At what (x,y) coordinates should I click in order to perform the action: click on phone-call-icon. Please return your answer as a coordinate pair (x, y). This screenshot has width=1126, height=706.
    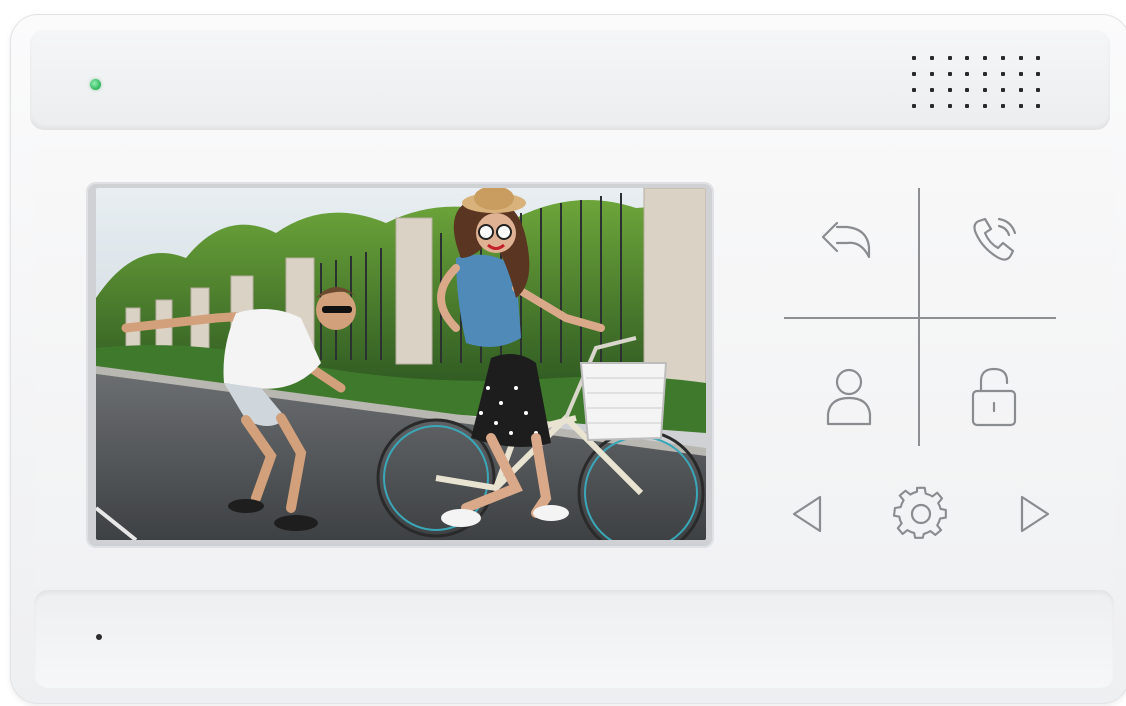
    Looking at the image, I should click on (995, 239).